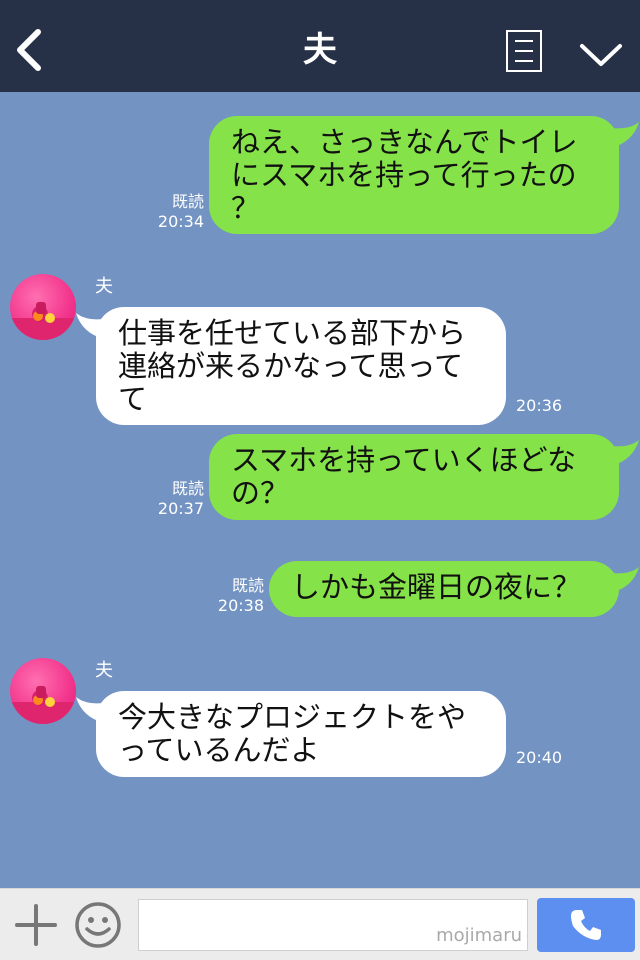 This screenshot has height=960, width=640. What do you see at coordinates (180, 221) in the screenshot?
I see `message-time: 20:34` at bounding box center [180, 221].